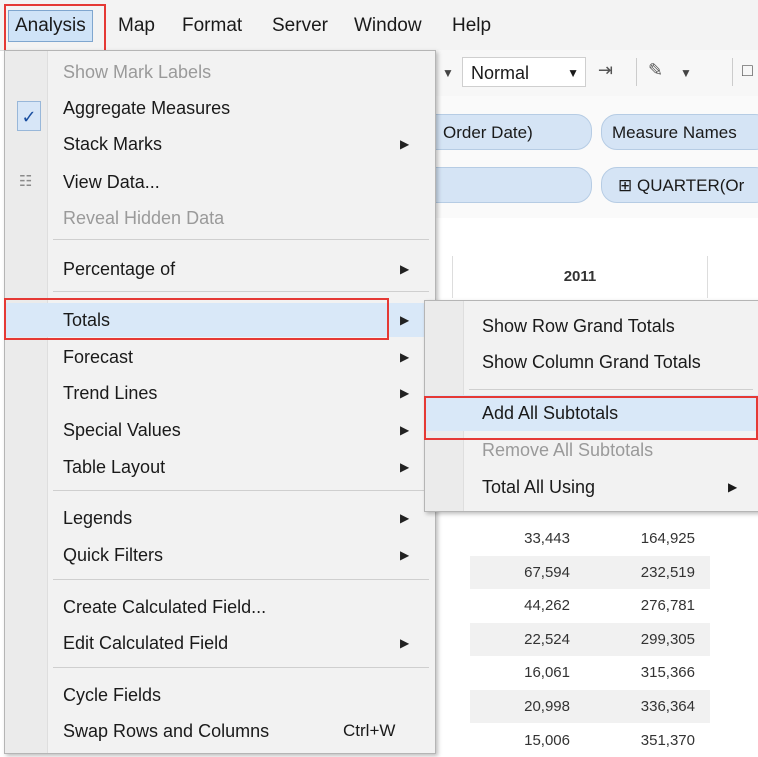 The height and width of the screenshot is (757, 758). What do you see at coordinates (591, 413) in the screenshot?
I see `submenu-item-add-all-subtotals: Add All Subtotals` at bounding box center [591, 413].